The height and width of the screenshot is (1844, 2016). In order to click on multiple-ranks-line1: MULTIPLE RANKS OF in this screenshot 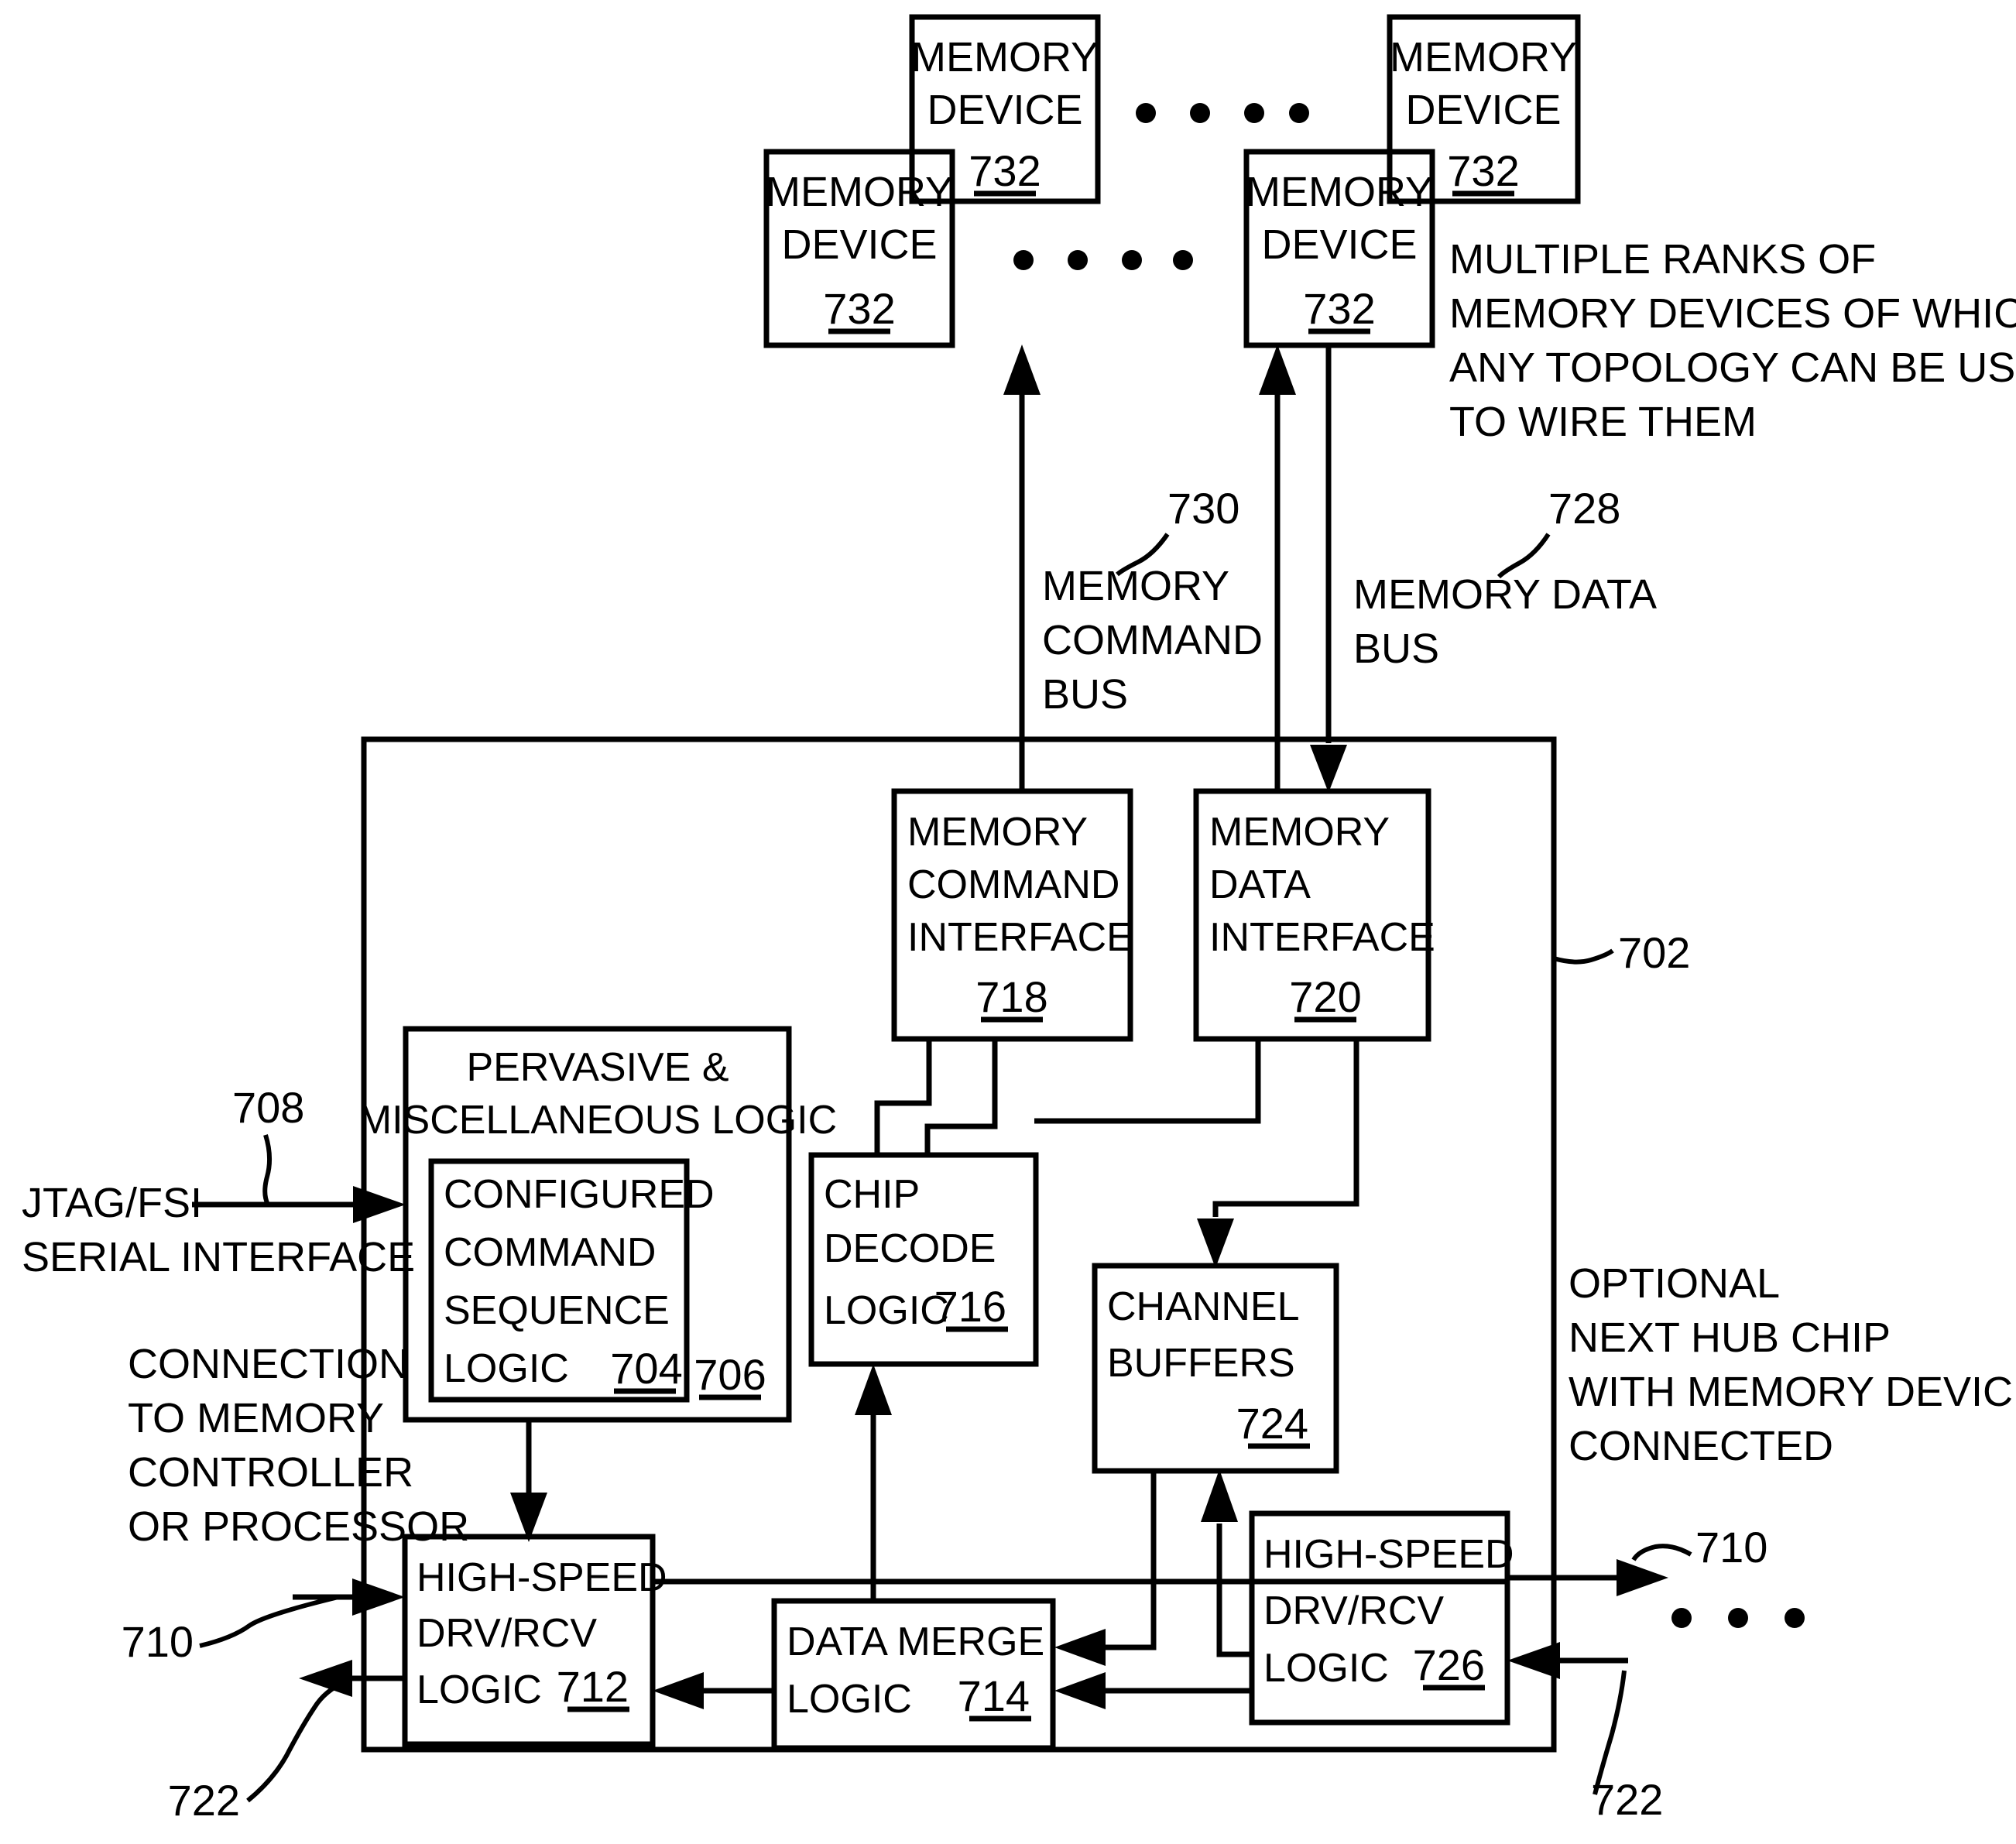, I will do `click(1662, 259)`.